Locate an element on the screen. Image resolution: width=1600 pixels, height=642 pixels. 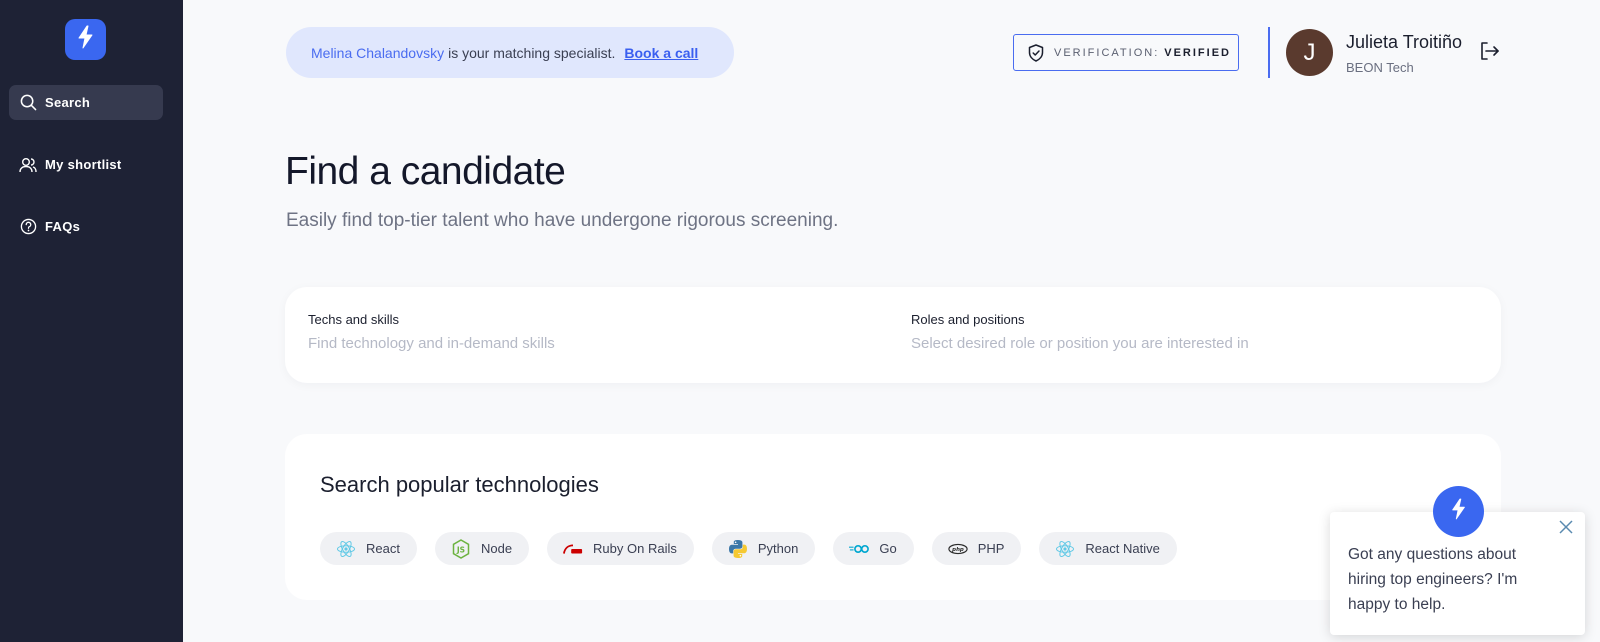
nodejs-icon: JS is located at coordinates (461, 548).